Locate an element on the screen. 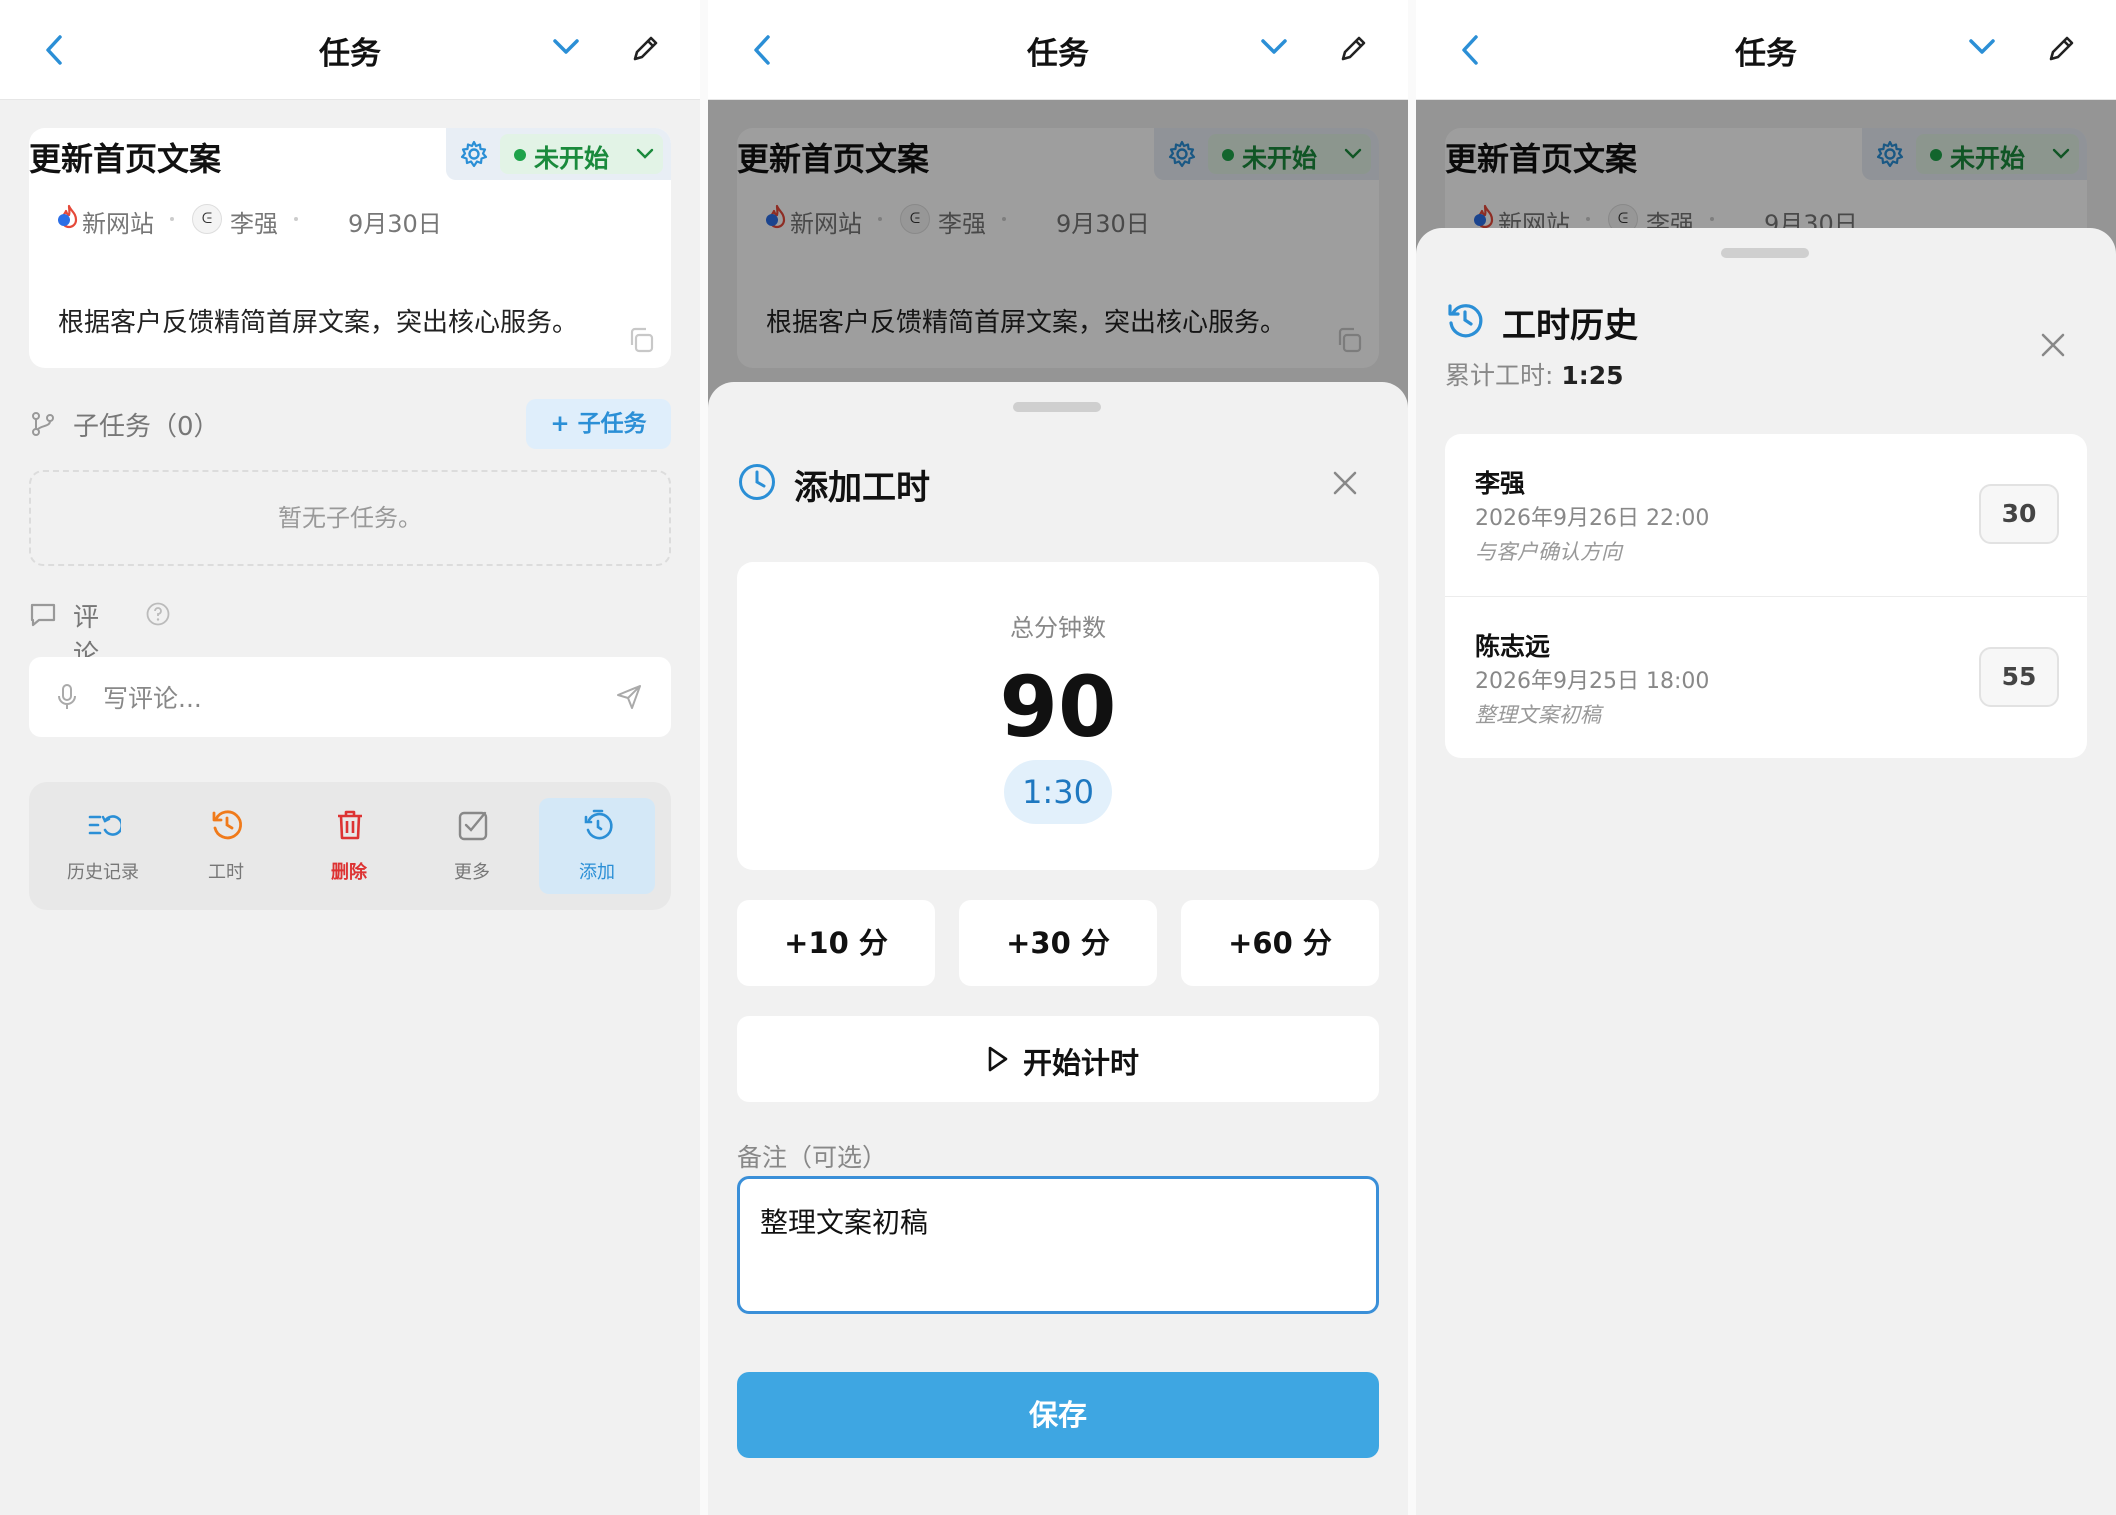 This screenshot has height=1515, width=2116. action-label: 删除 is located at coordinates (349, 872).